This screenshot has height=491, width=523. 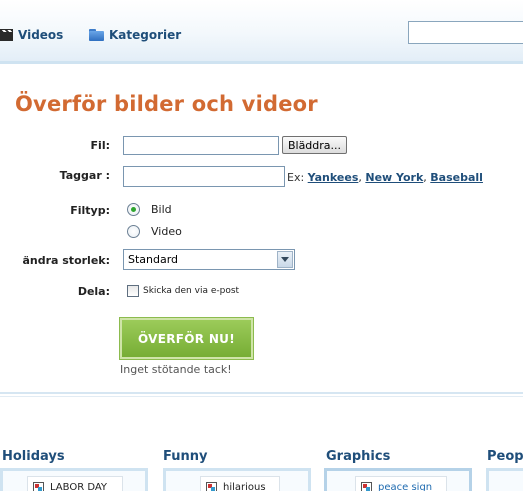 I want to click on share-email-option: Skicka den via e-post, so click(x=183, y=291).